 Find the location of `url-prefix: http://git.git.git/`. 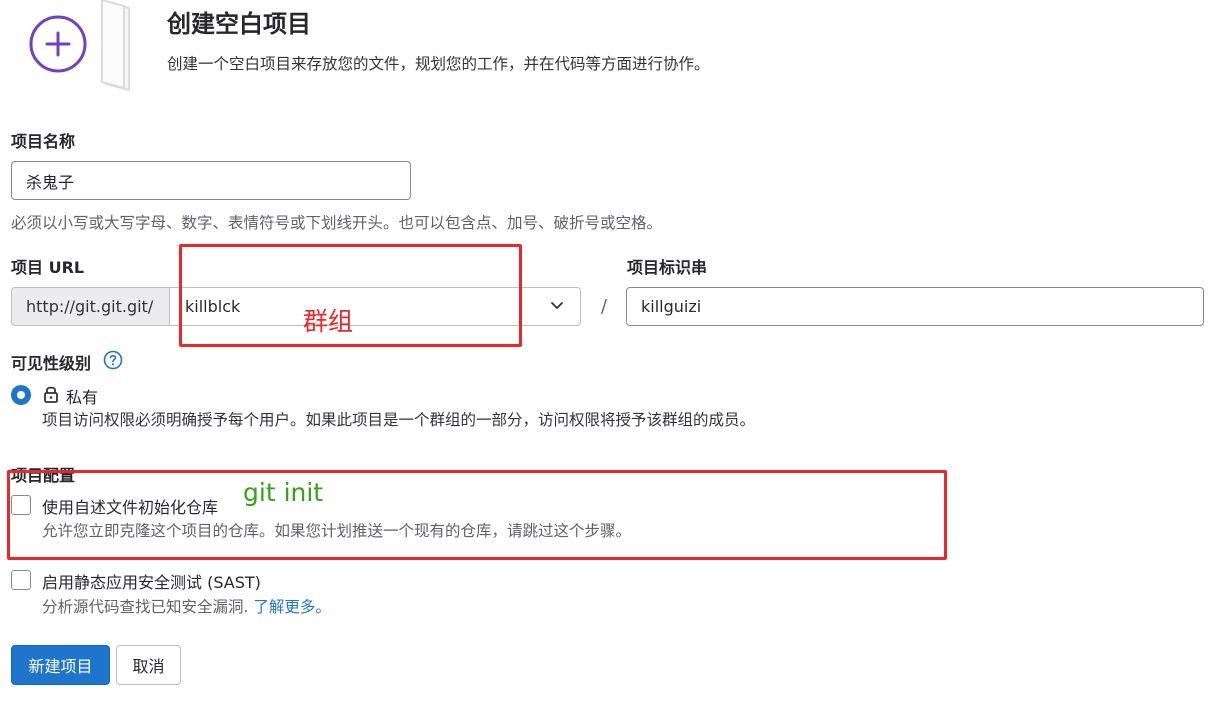

url-prefix: http://git.git.git/ is located at coordinates (90, 306).